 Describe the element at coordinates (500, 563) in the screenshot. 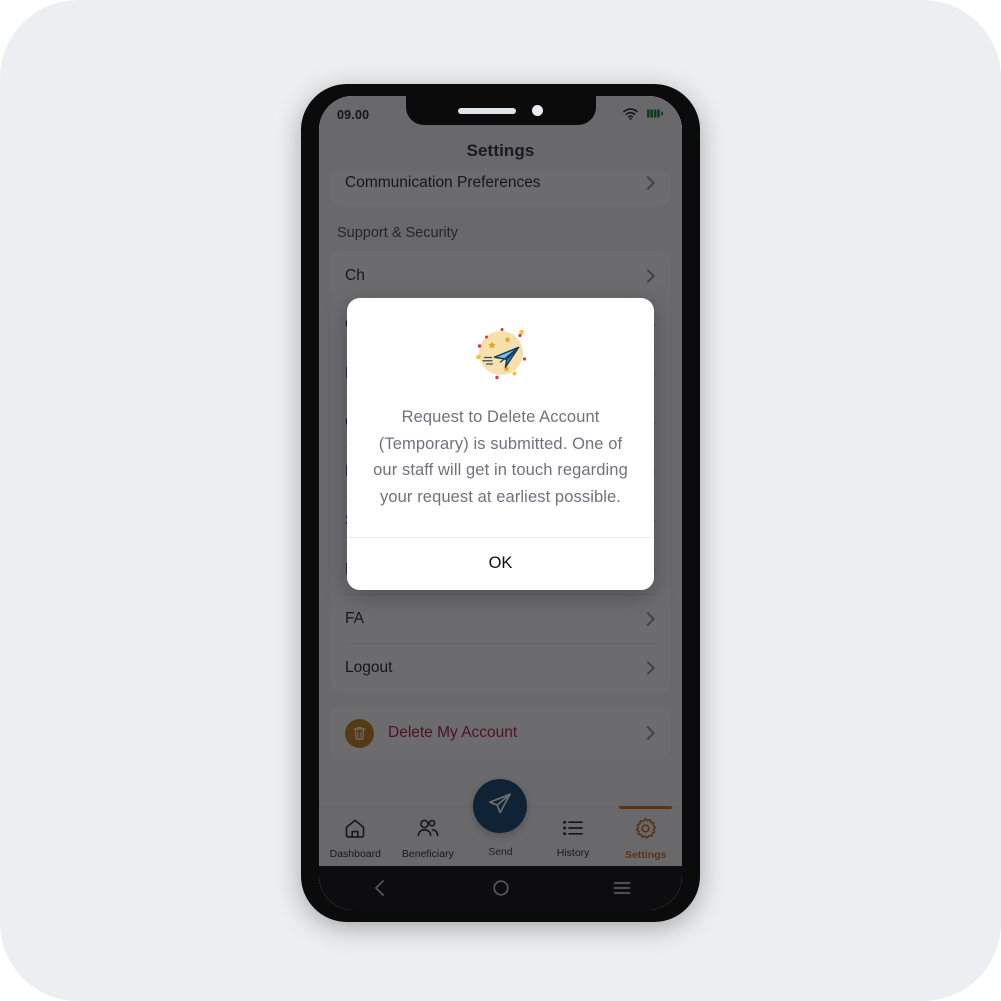

I see `ok-button: OK` at that location.